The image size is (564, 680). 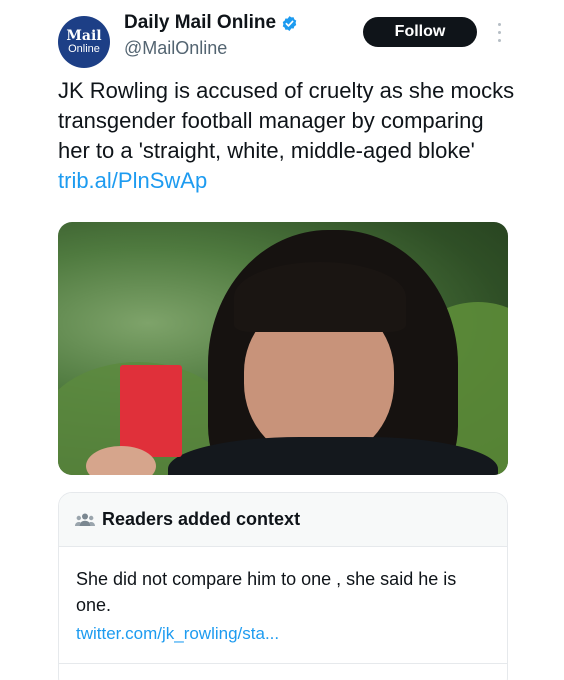 I want to click on readers-context-header: Readers added context, so click(x=283, y=520).